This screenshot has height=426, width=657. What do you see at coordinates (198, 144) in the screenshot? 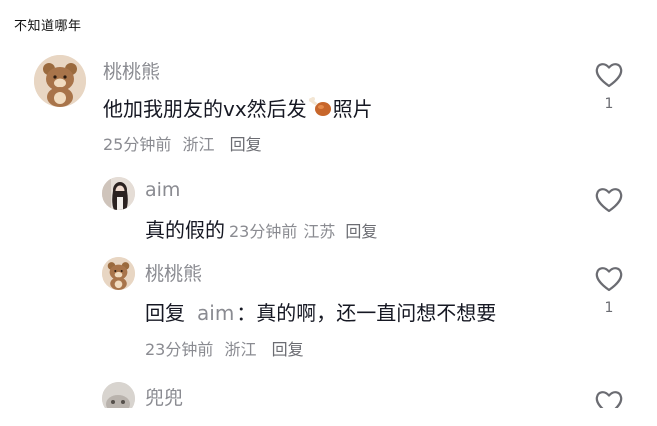
I see `comment-location: 浙江` at bounding box center [198, 144].